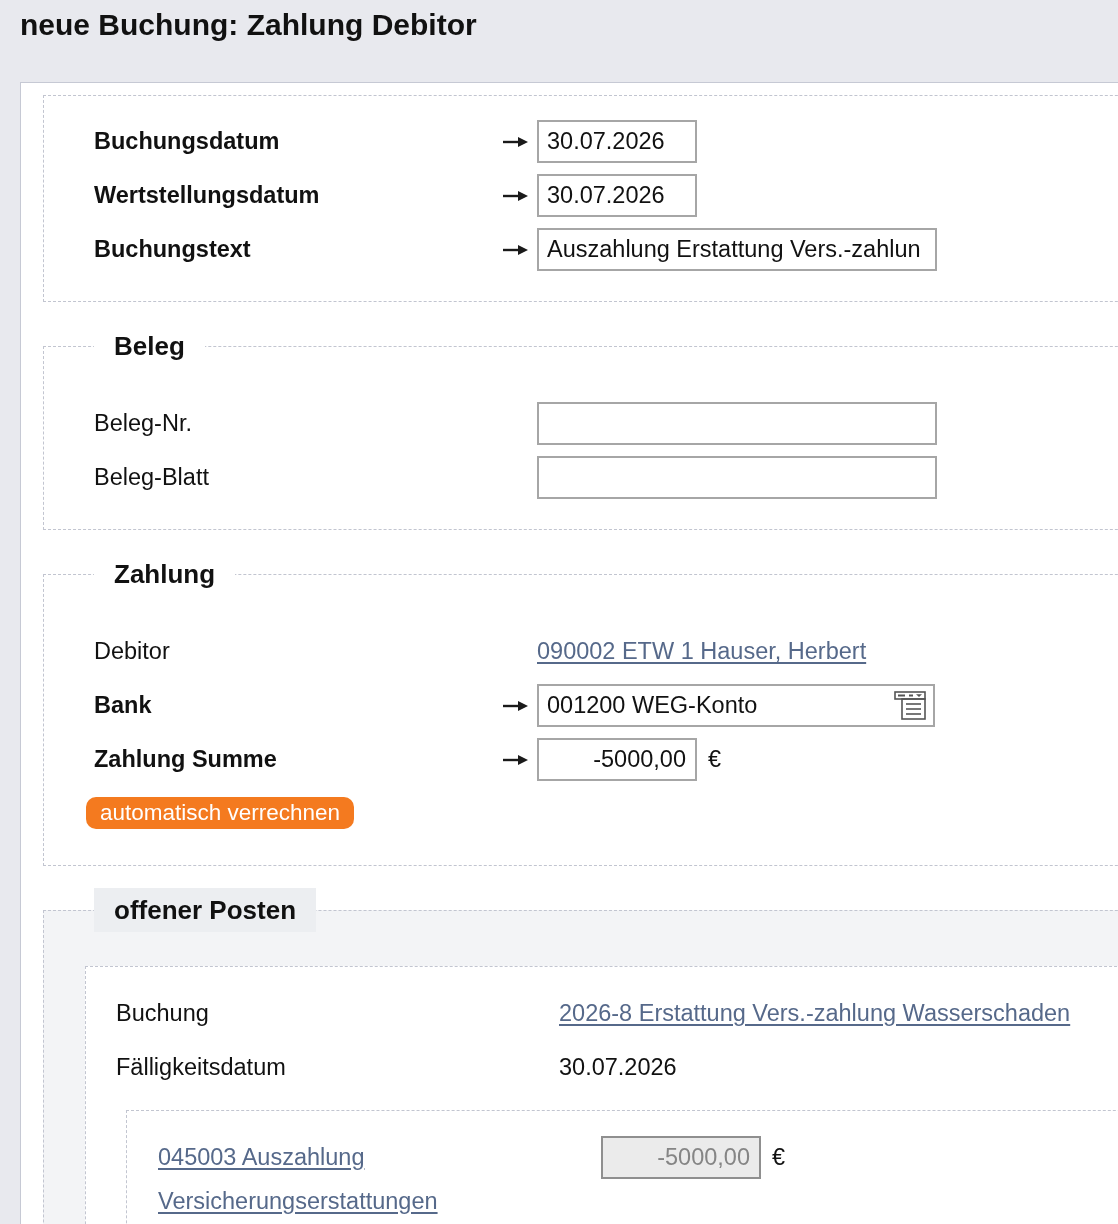 The width and height of the screenshot is (1118, 1224). I want to click on input-field: Auszahlung Erstattung Vers.-zahlun, so click(737, 249).